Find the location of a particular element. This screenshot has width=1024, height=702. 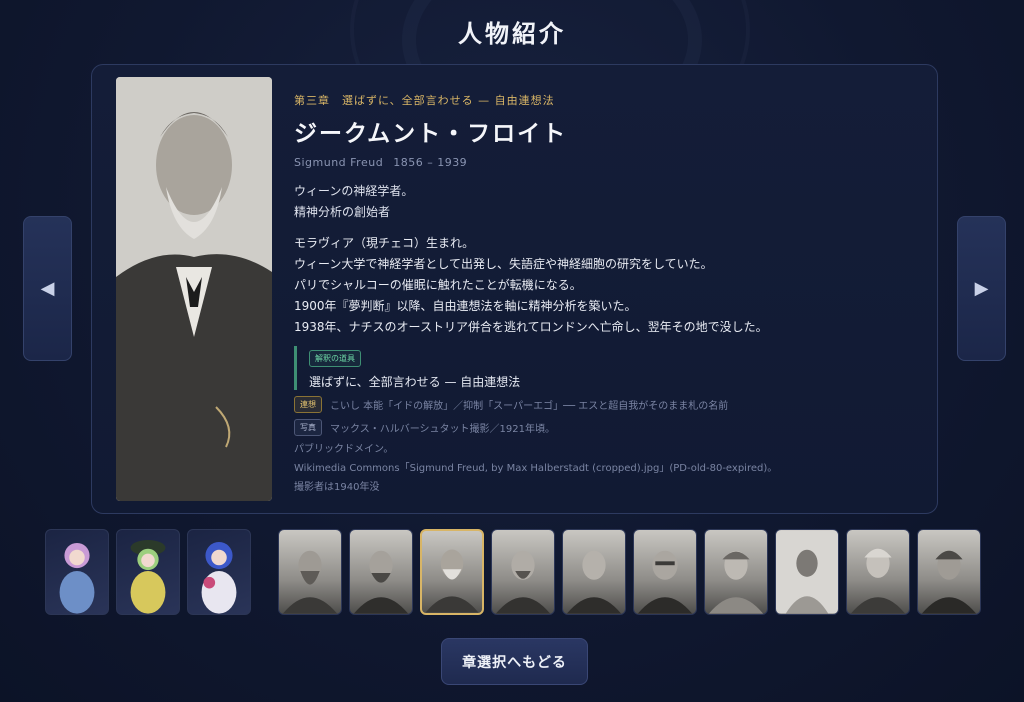

person-name: ジークムント・フロイト is located at coordinates (431, 134).